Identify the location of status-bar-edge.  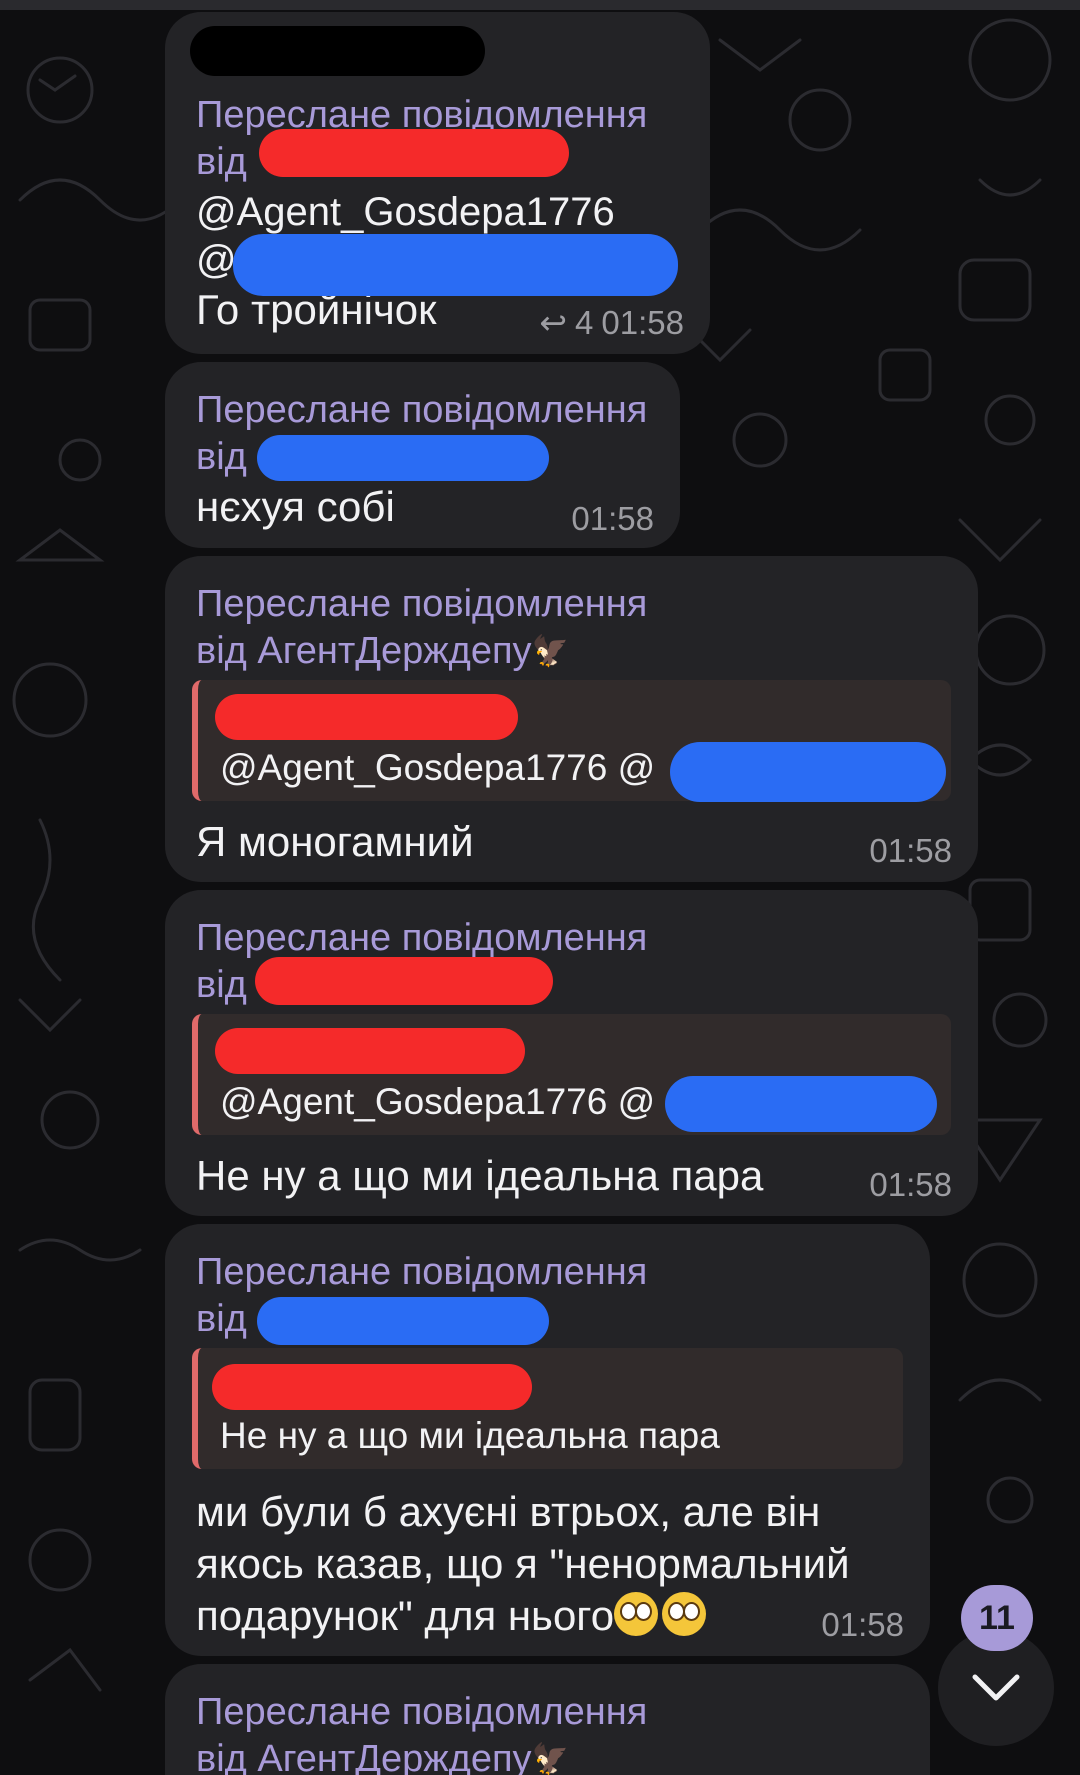
(540, 5).